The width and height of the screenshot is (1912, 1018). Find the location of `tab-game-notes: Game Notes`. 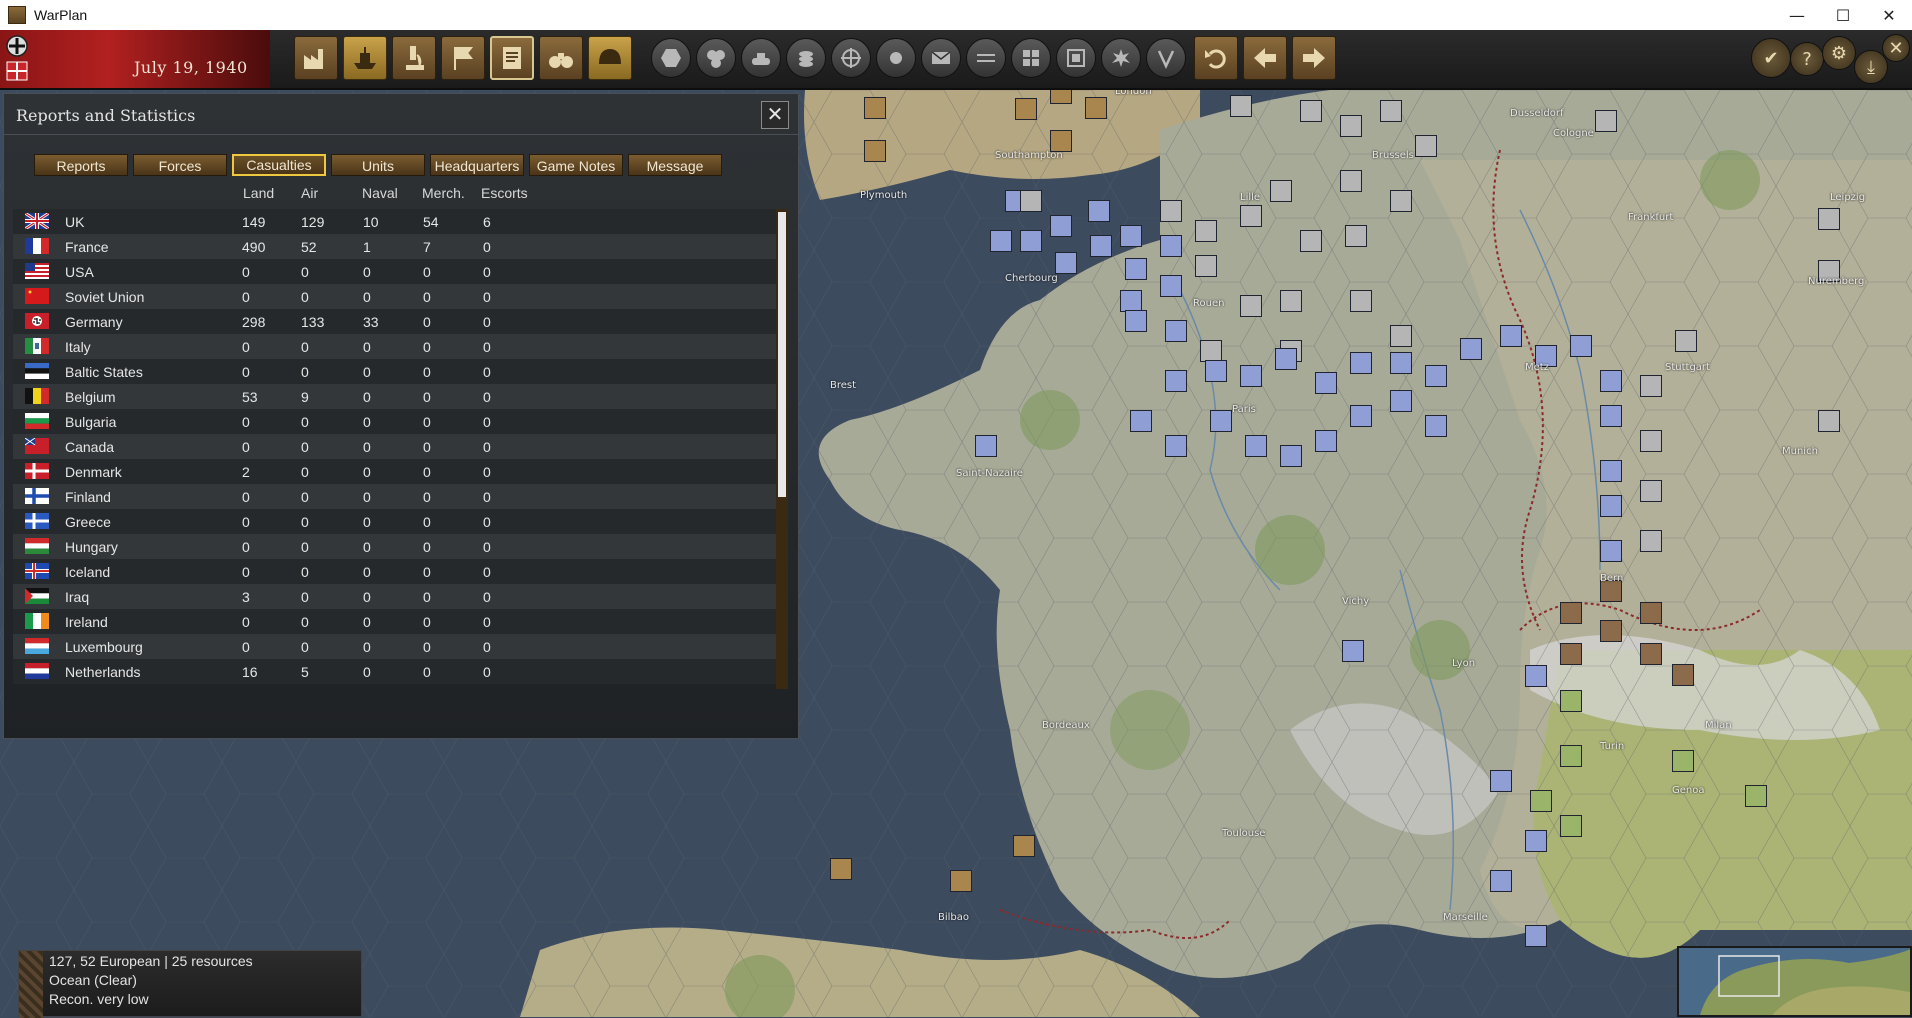

tab-game-notes: Game Notes is located at coordinates (576, 165).